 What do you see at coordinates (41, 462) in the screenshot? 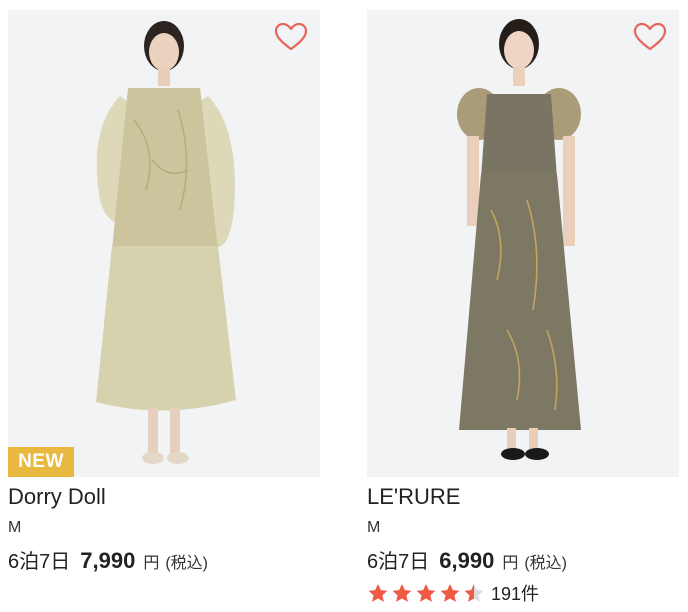
I see `new-badge: NEW` at bounding box center [41, 462].